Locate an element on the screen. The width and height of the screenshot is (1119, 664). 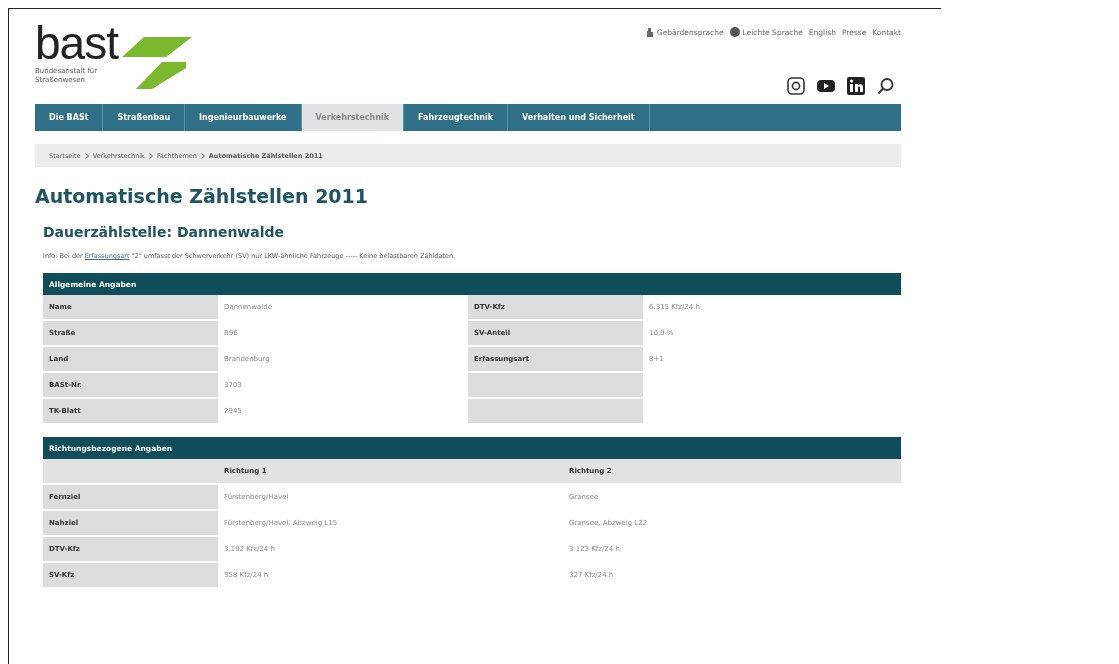
instagram-icon is located at coordinates (796, 86).